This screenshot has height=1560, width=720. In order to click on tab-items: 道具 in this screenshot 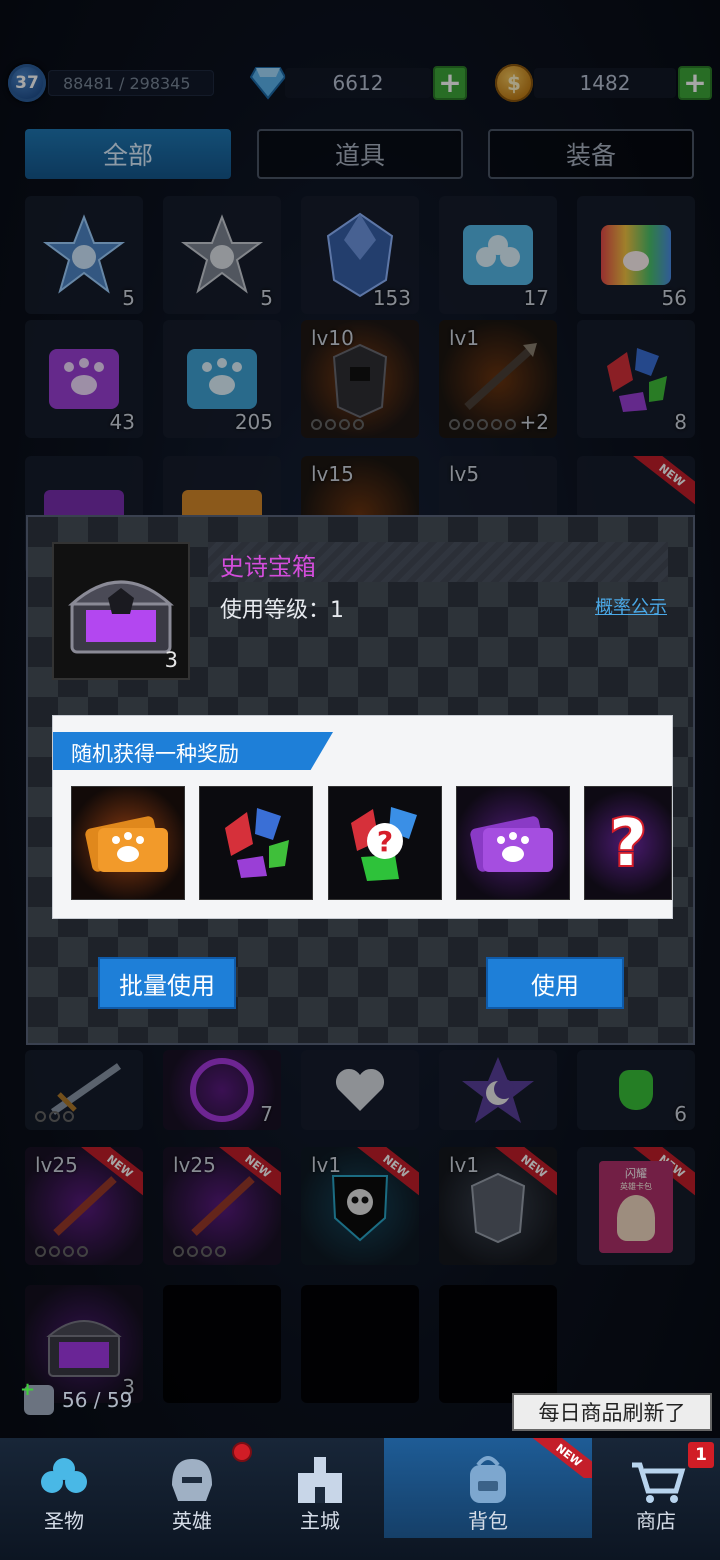, I will do `click(360, 154)`.